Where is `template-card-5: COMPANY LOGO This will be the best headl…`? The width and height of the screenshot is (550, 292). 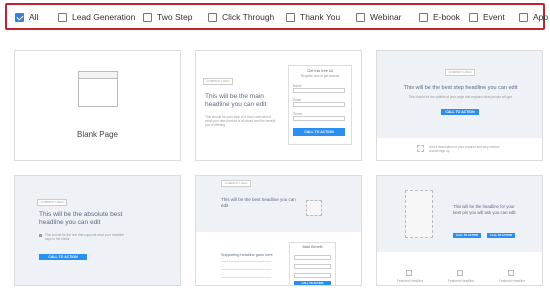 template-card-5: COMPANY LOGO This will be the best headl… is located at coordinates (278, 230).